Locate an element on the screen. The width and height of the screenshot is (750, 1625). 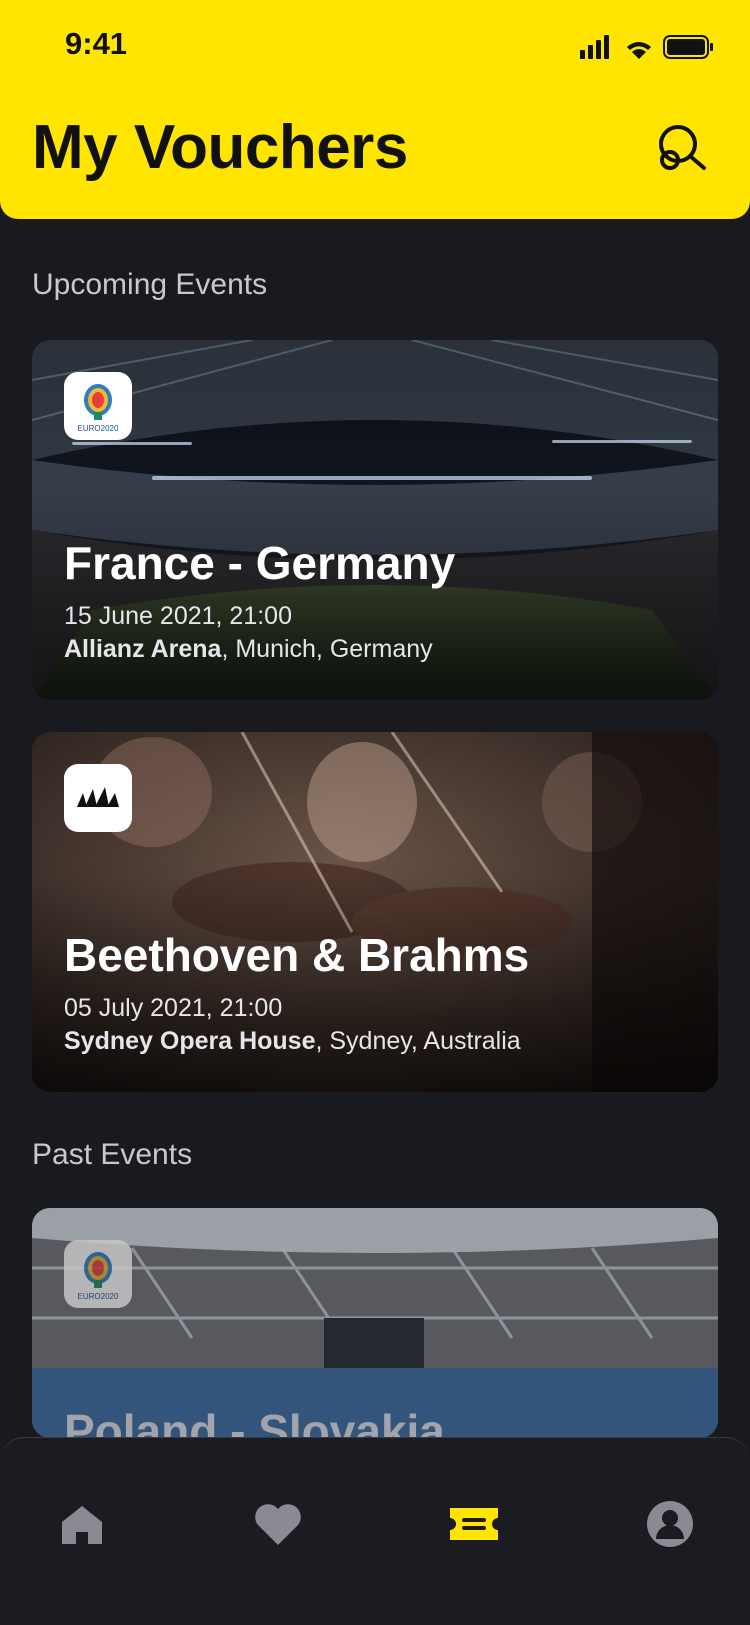
event-date: 05 July 2021, 21:00 is located at coordinates (173, 1008).